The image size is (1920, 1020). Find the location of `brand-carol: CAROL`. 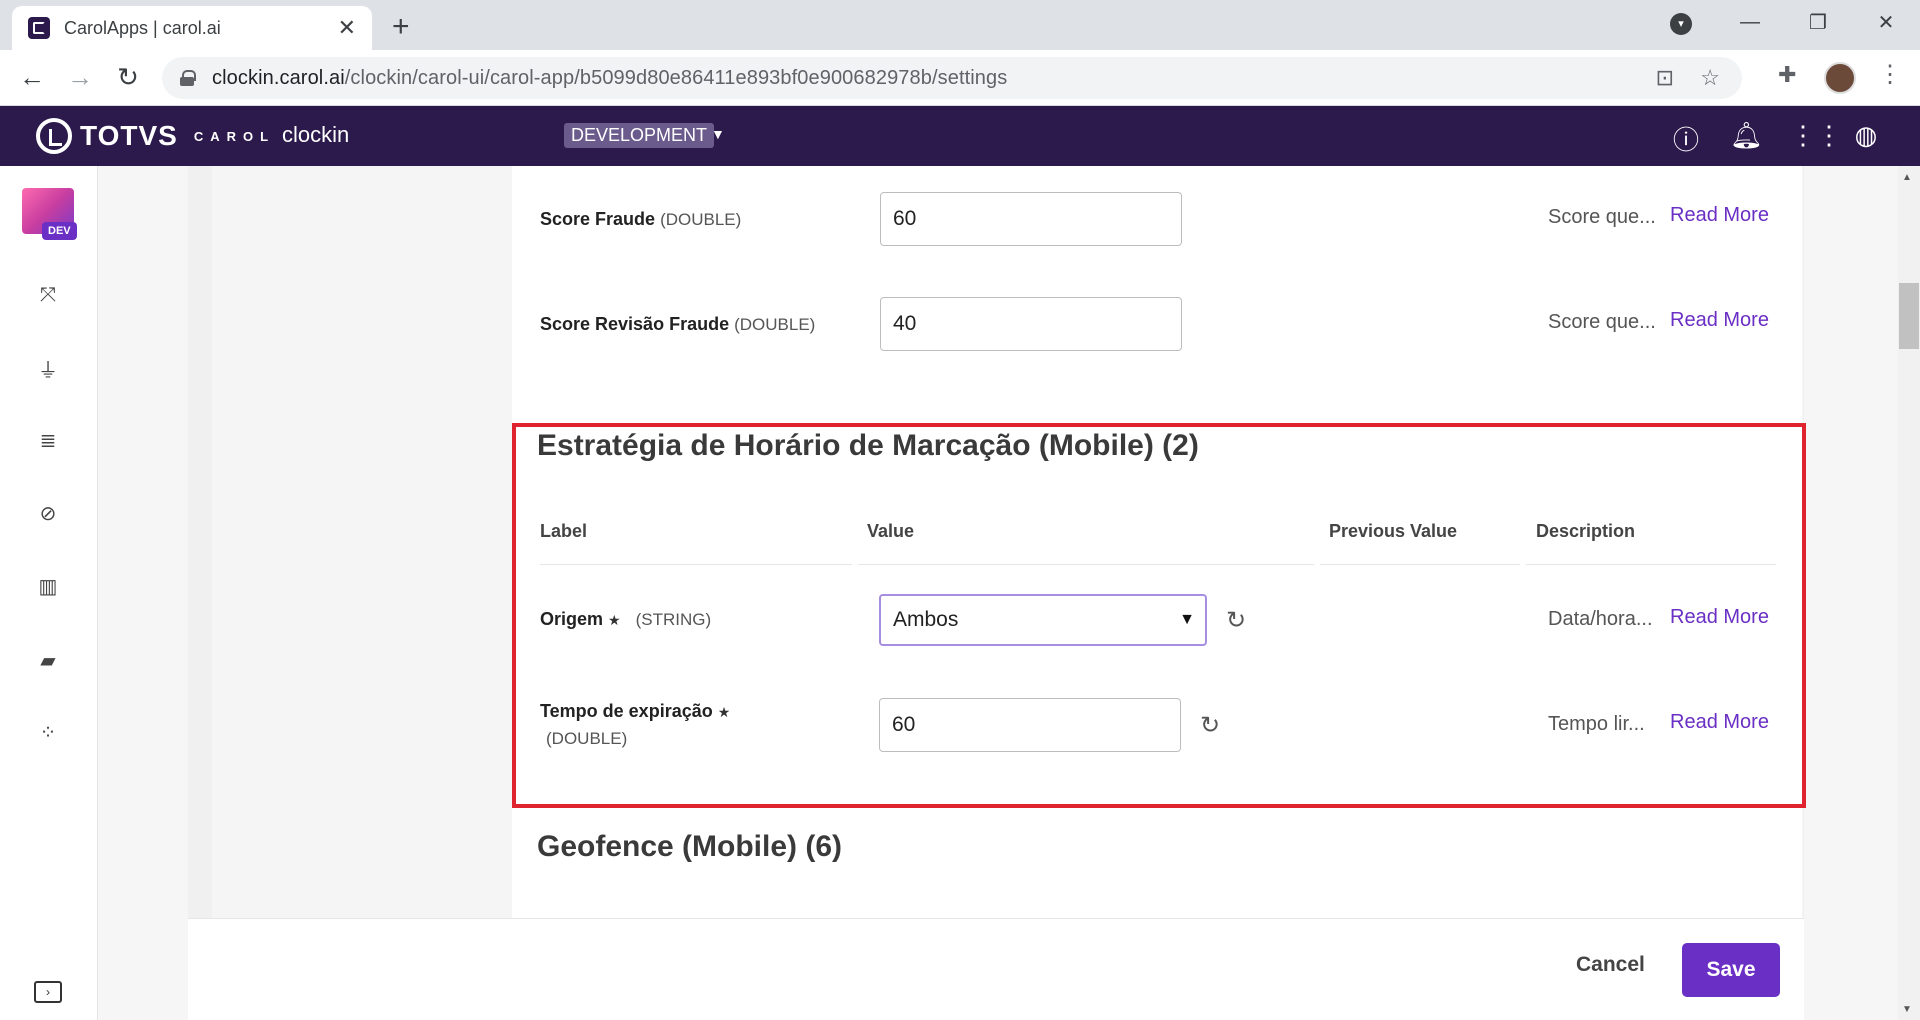

brand-carol: CAROL is located at coordinates (234, 136).